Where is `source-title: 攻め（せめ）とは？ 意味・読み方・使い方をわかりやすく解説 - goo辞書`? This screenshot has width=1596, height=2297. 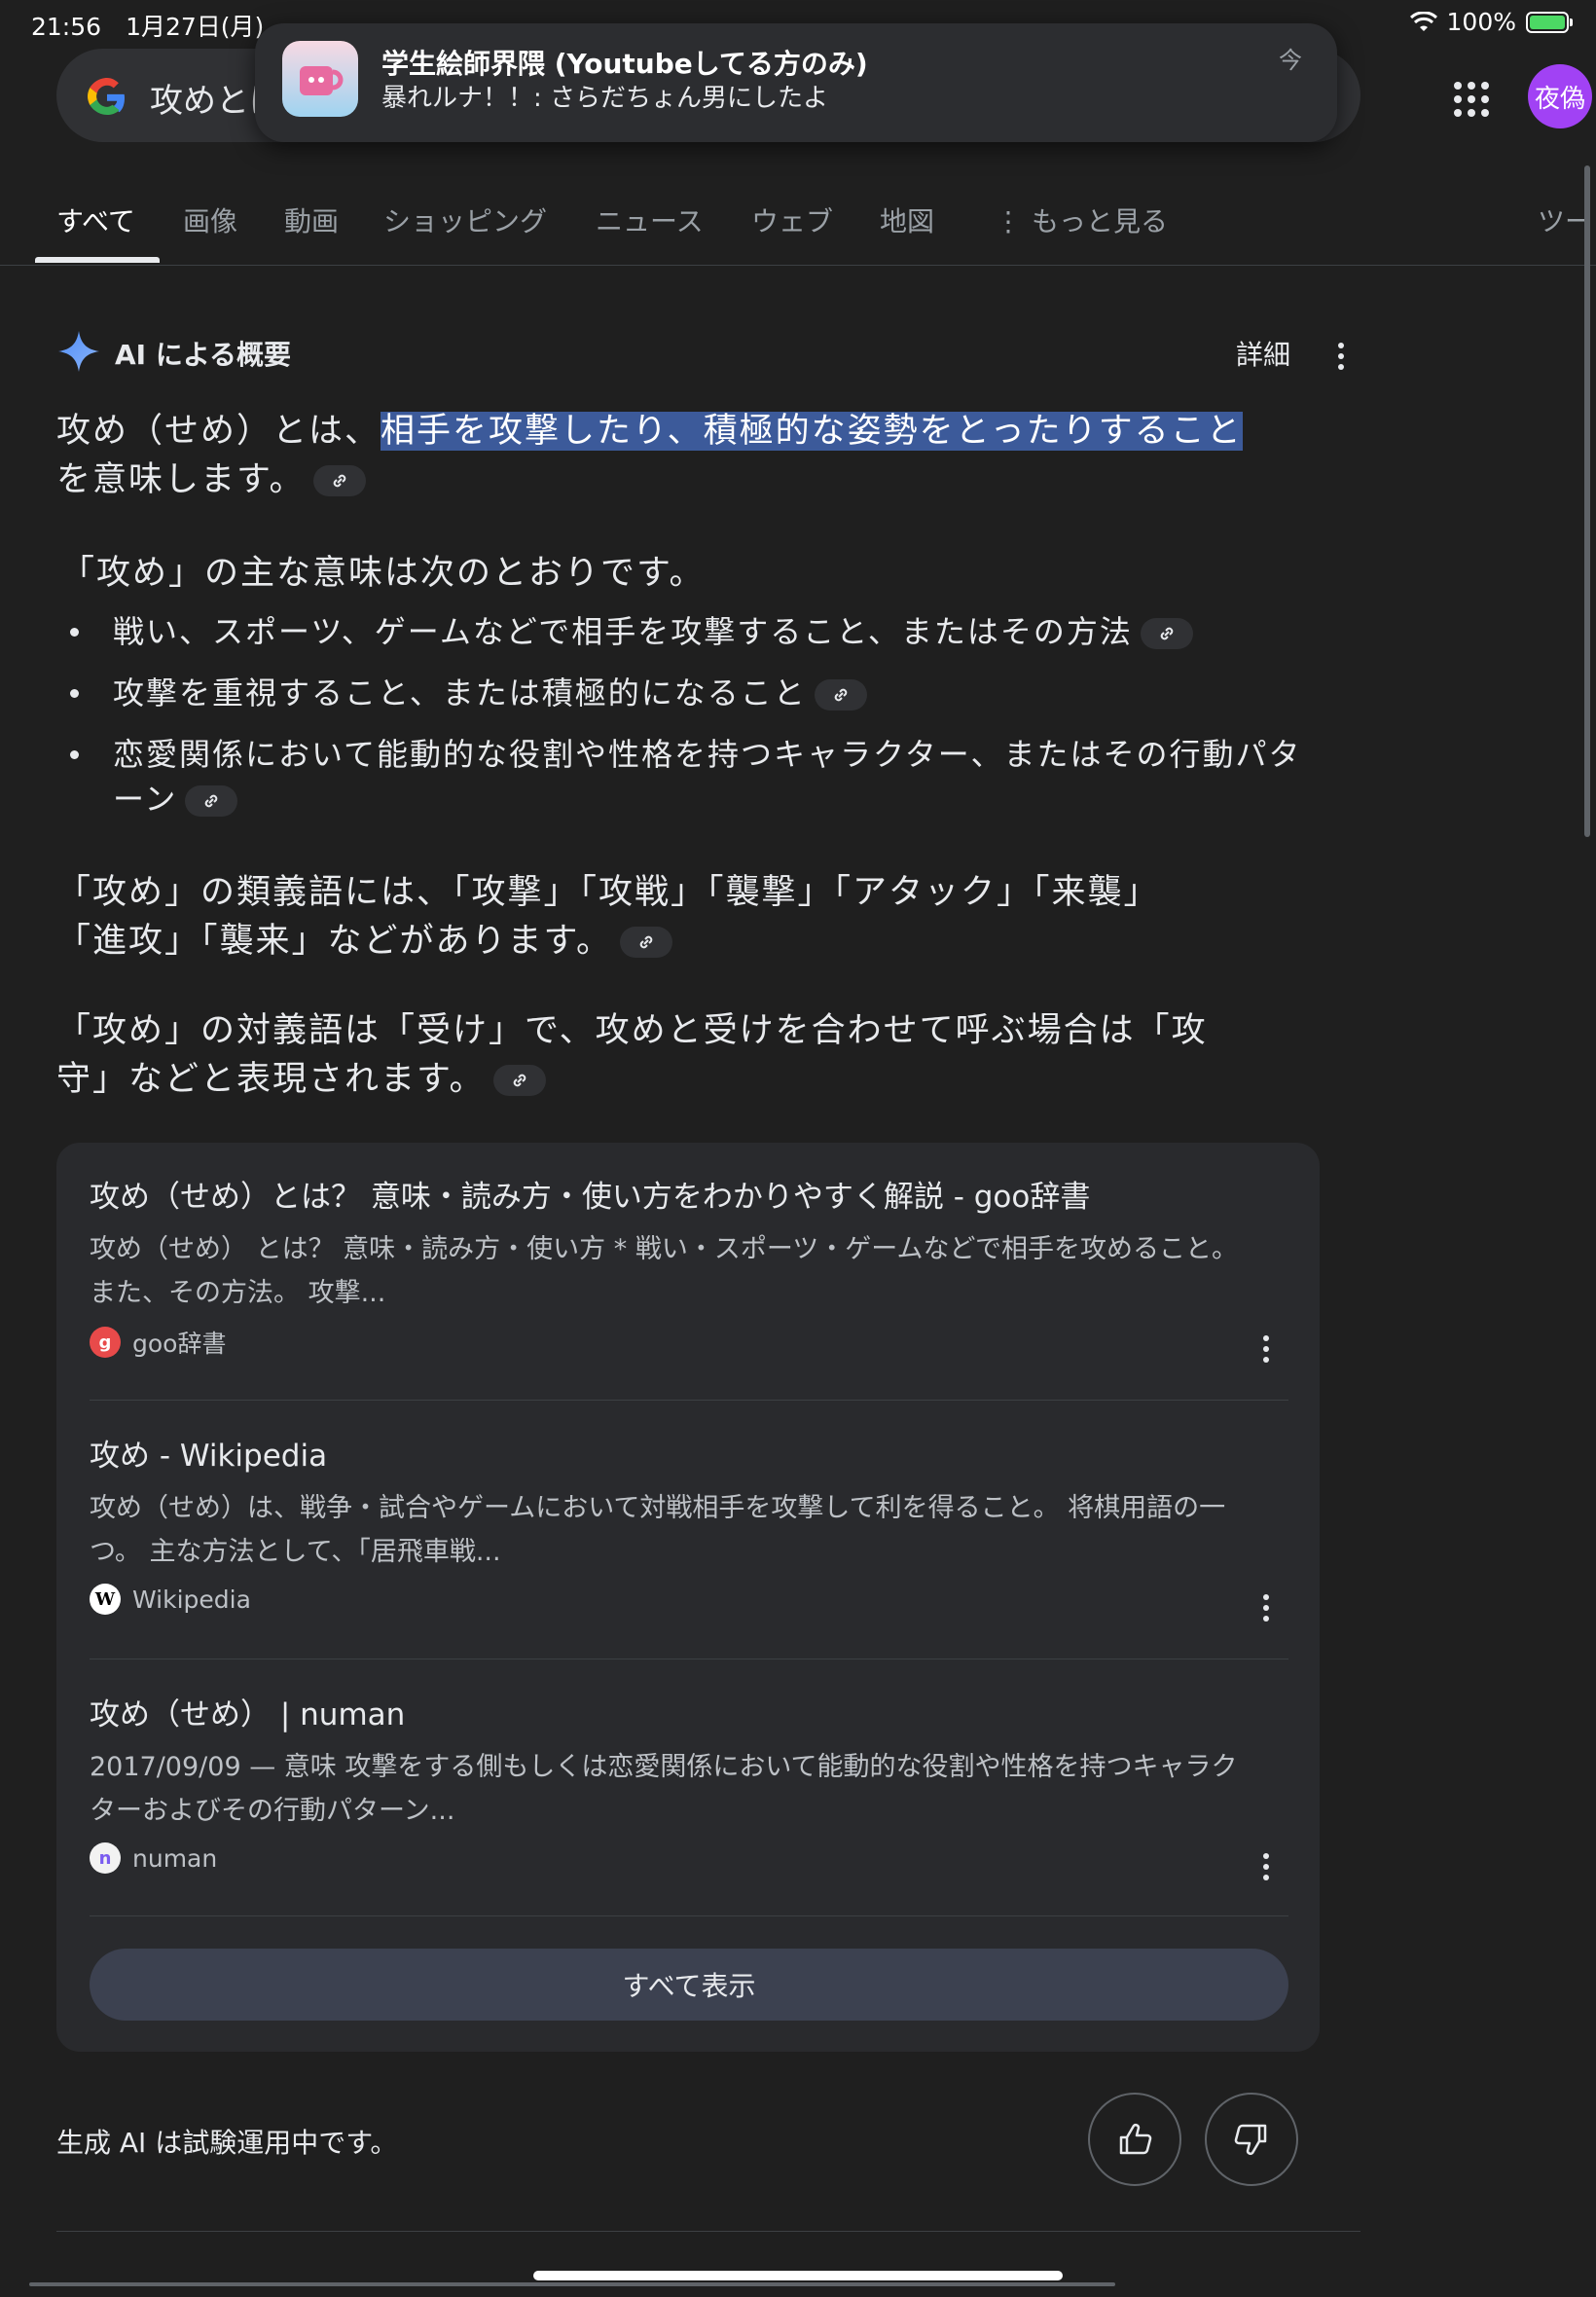
source-title: 攻め（せめ）とは？ 意味・読み方・使い方をわかりやすく解説 - goo辞書 is located at coordinates (689, 1194).